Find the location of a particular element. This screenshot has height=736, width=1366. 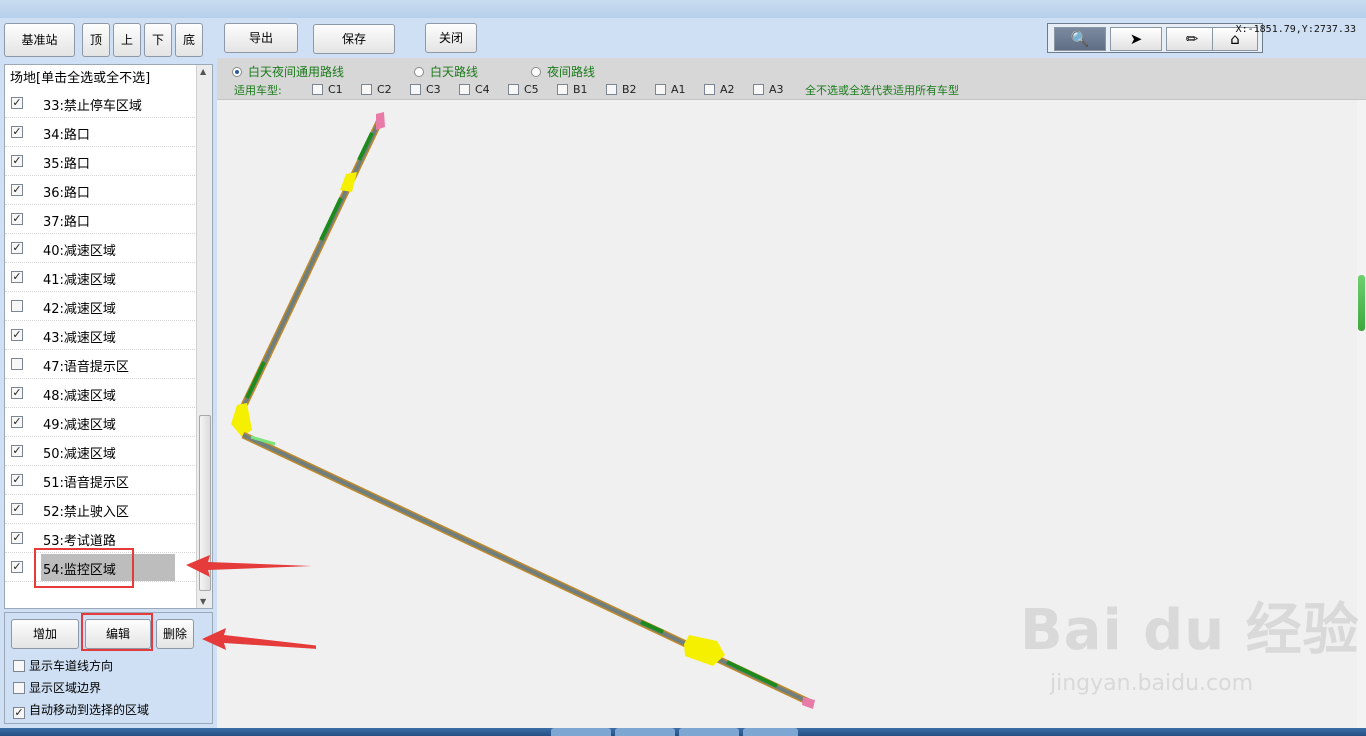

zoom-icon: 🔍 is located at coordinates (1080, 39).